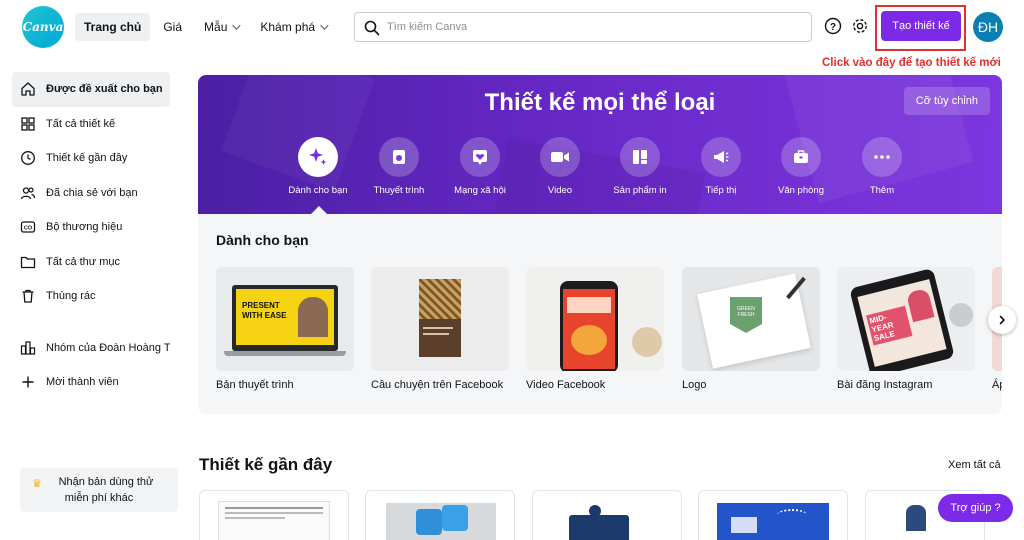 Image resolution: width=1024 pixels, height=540 pixels. Describe the element at coordinates (399, 190) in the screenshot. I see `category-label: Thuyết trình` at that location.